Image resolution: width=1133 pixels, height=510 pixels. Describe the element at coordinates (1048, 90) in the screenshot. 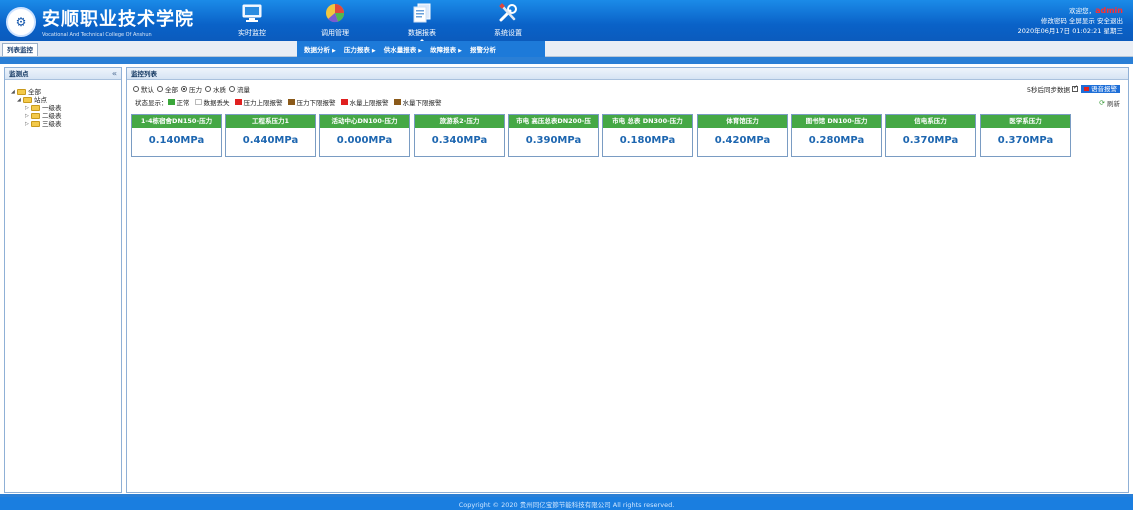

I see `sync-label: 5秒后同步数据` at that location.